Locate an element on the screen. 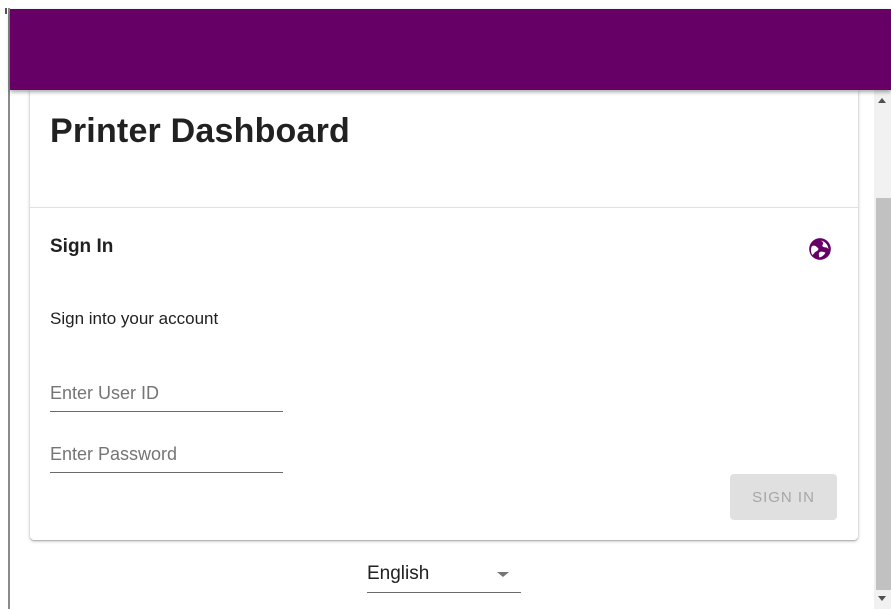 The width and height of the screenshot is (891, 609). signin-subtitle: Sign into your account is located at coordinates (134, 318).